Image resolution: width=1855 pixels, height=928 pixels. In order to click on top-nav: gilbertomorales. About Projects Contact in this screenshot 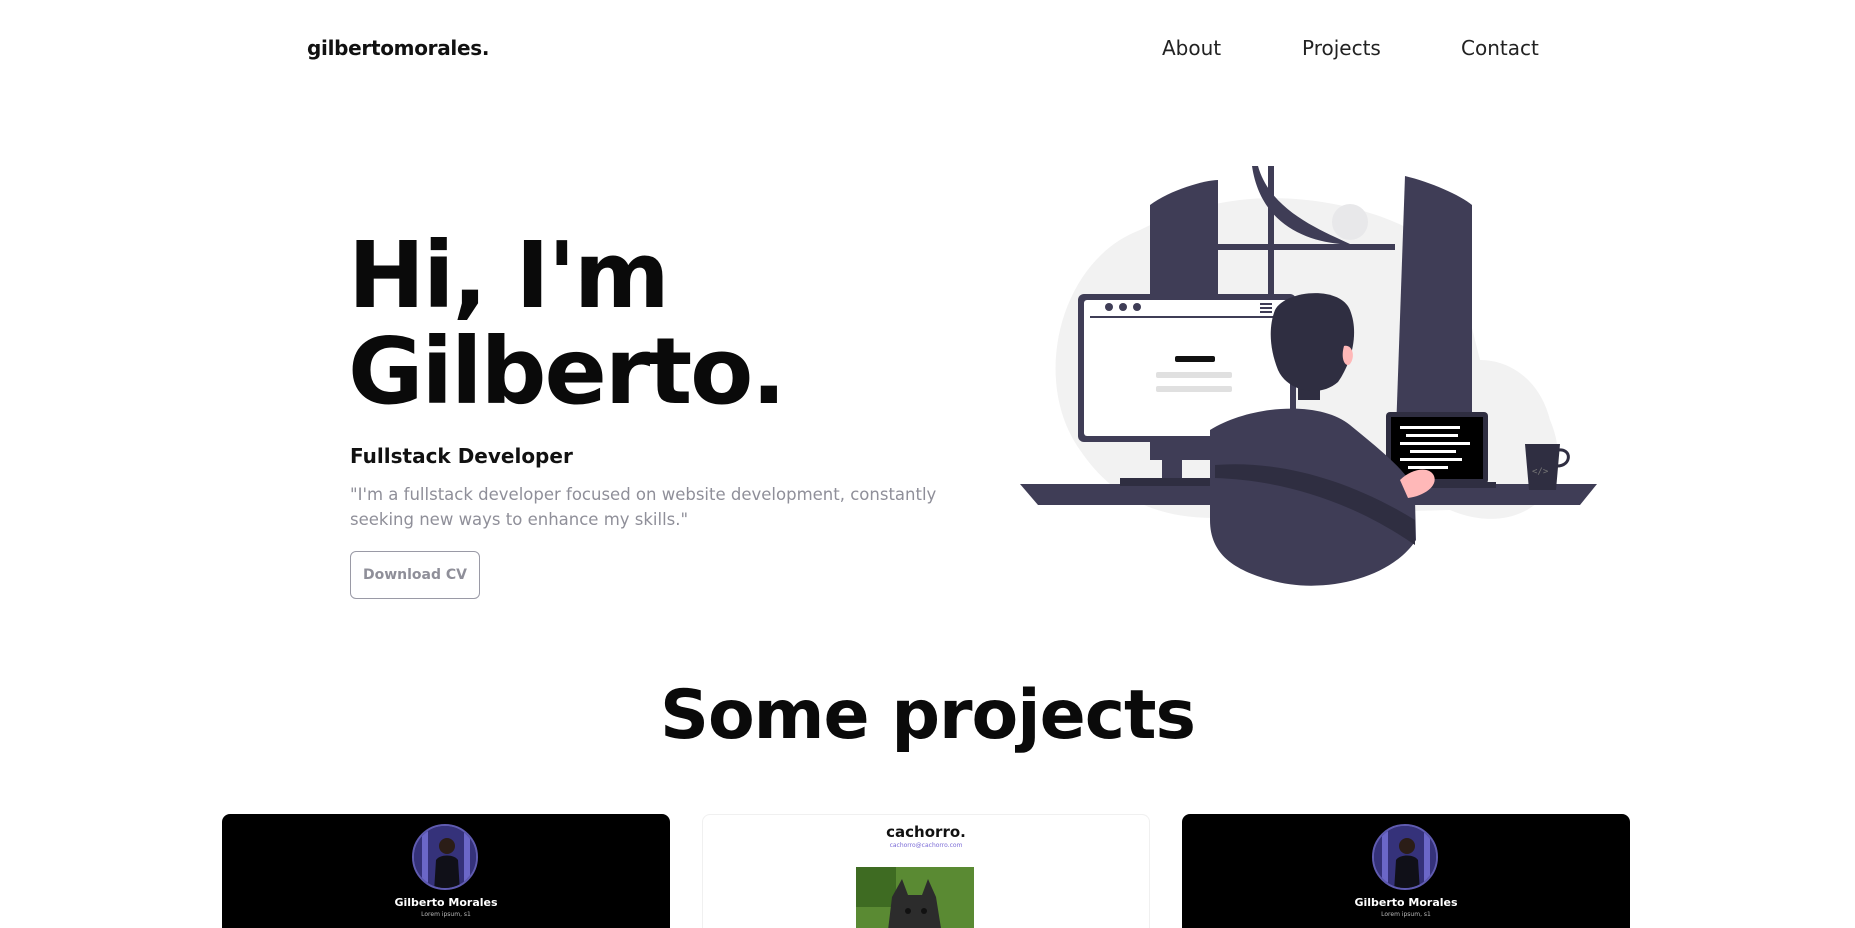, I will do `click(927, 50)`.